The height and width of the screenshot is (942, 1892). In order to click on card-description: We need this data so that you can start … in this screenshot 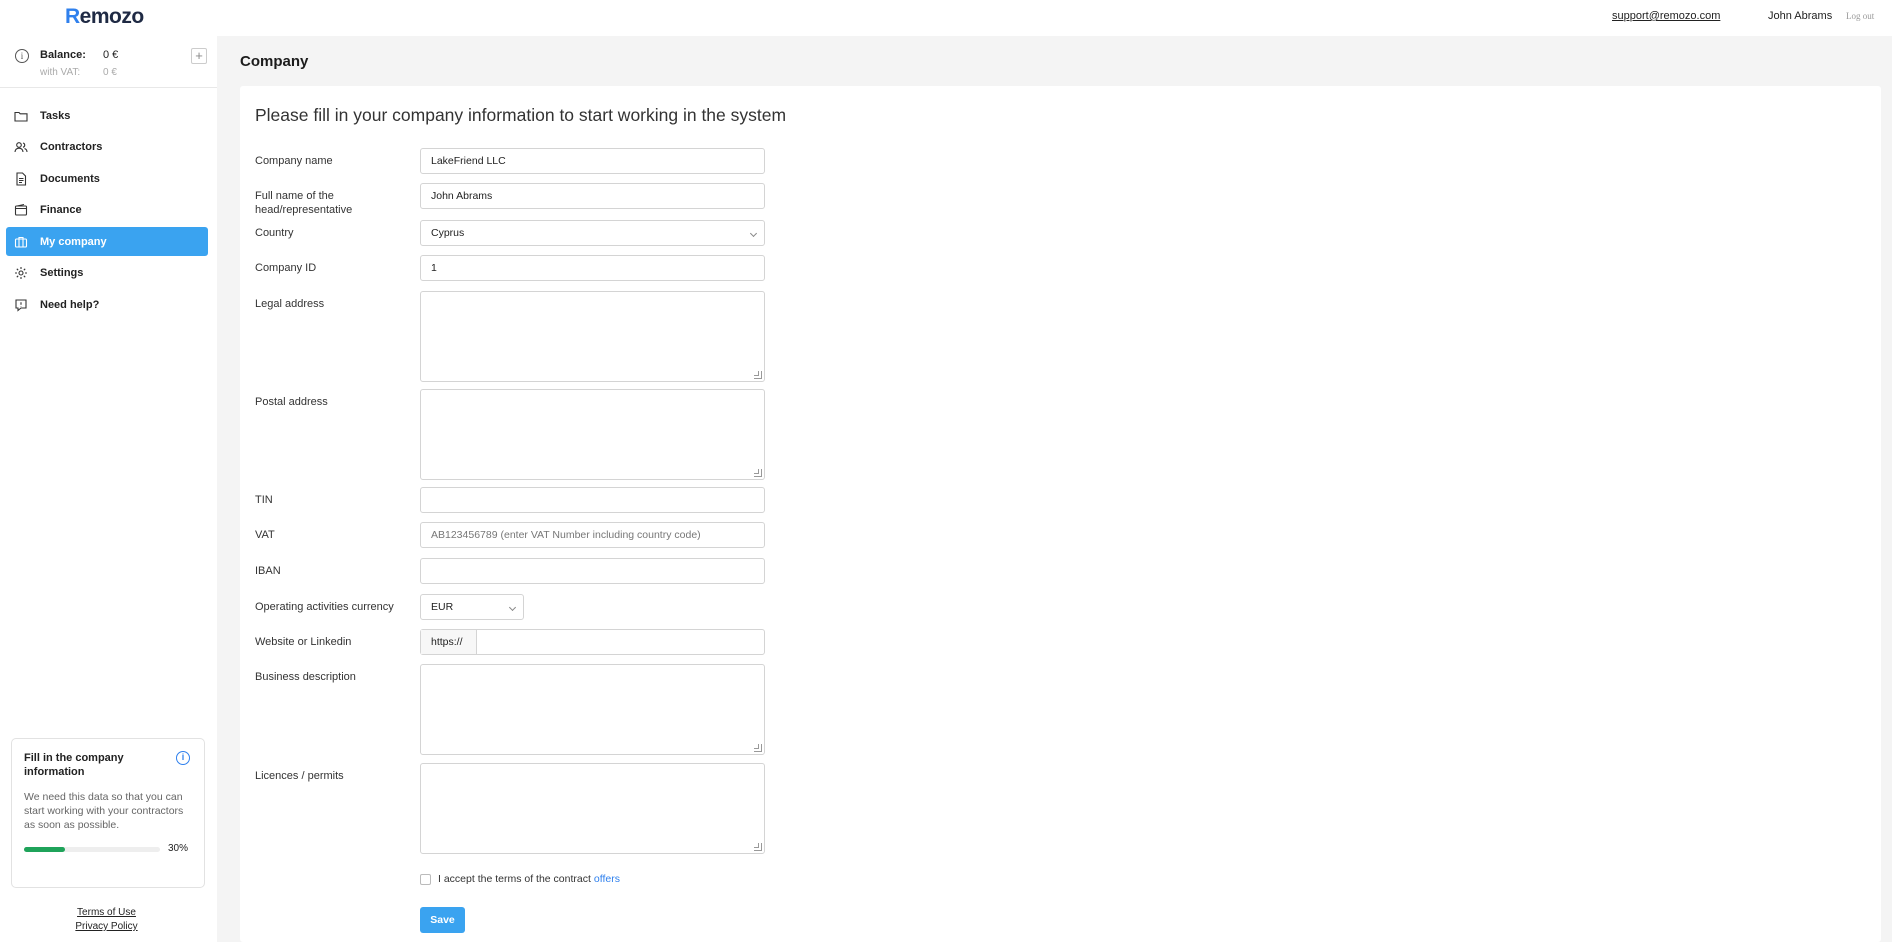, I will do `click(104, 811)`.